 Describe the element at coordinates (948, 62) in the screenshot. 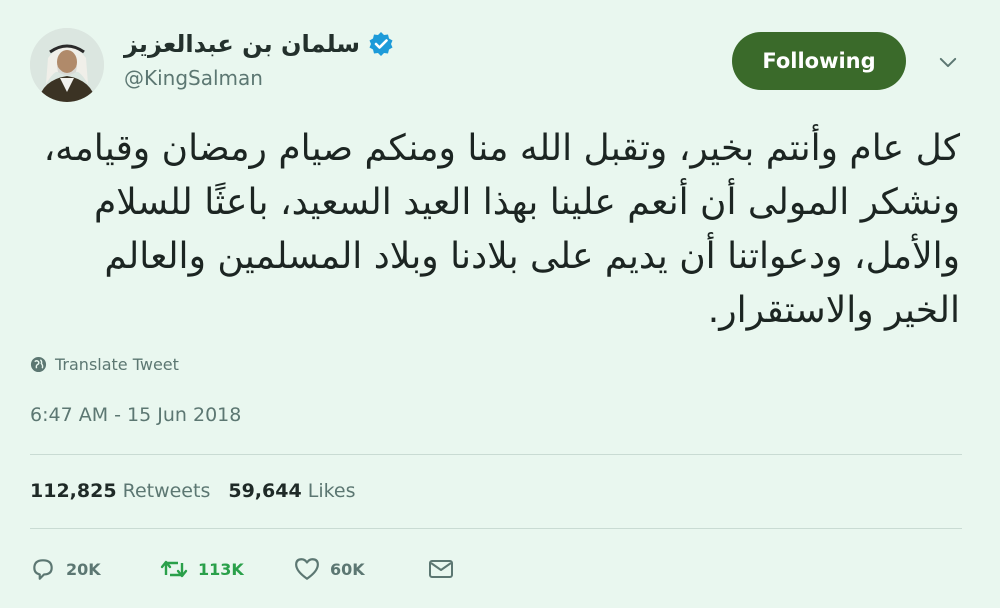

I see `chevron-down-icon` at that location.